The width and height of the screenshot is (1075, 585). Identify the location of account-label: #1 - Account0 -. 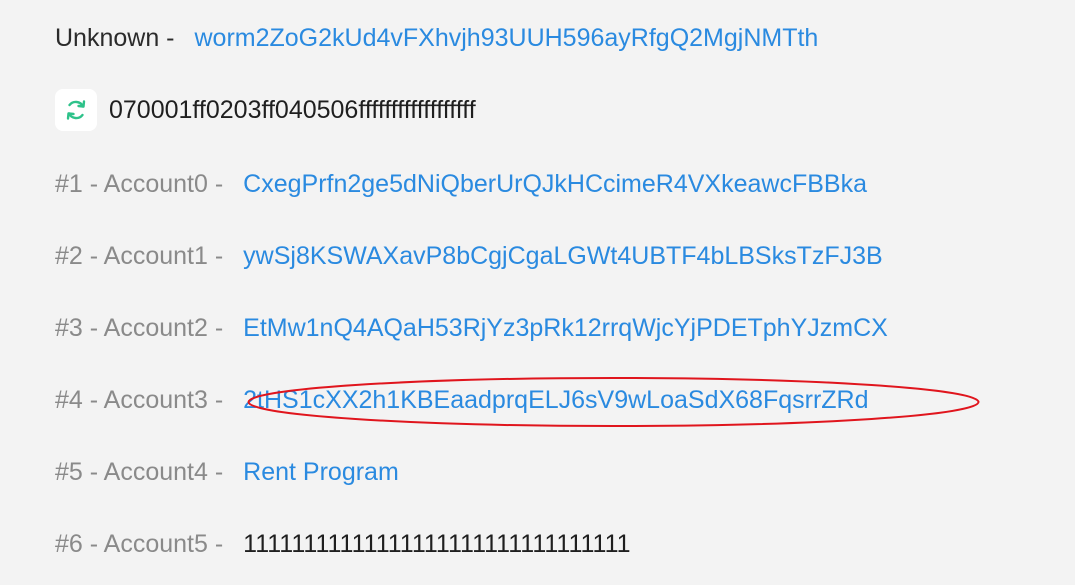
(139, 183).